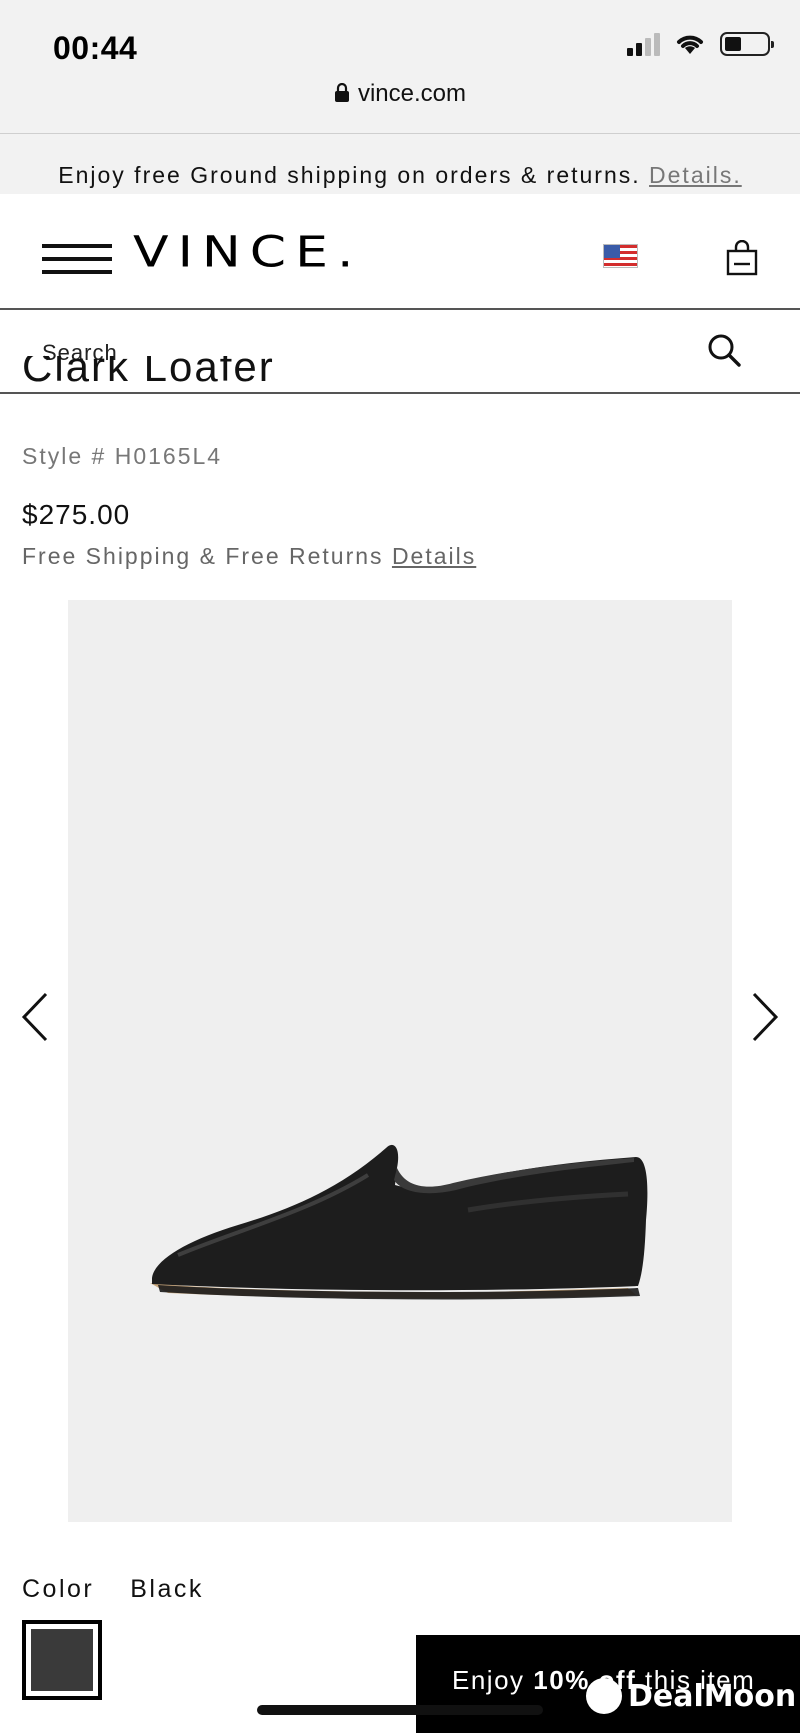  What do you see at coordinates (400, 67) in the screenshot?
I see `browser-status-bar: 00:44 vince.com` at bounding box center [400, 67].